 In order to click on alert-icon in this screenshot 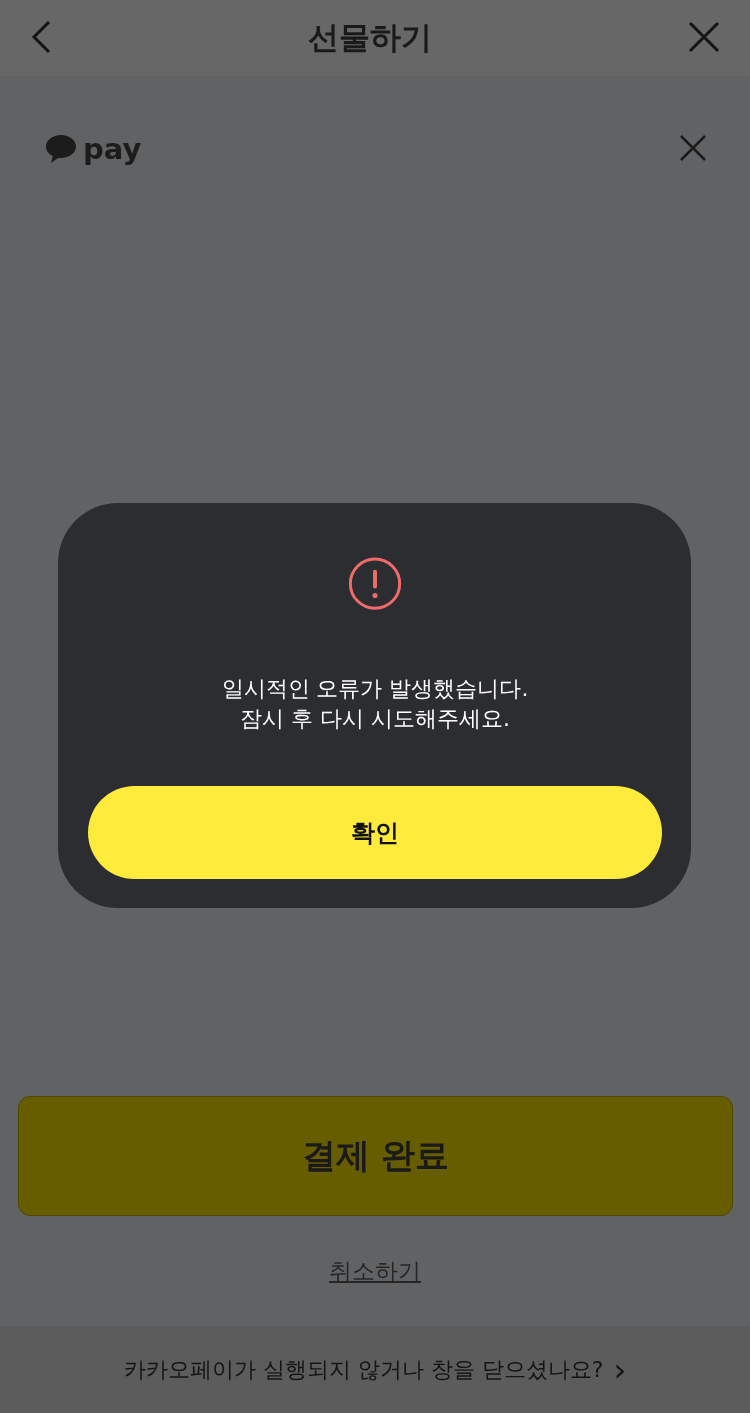, I will do `click(375, 584)`.